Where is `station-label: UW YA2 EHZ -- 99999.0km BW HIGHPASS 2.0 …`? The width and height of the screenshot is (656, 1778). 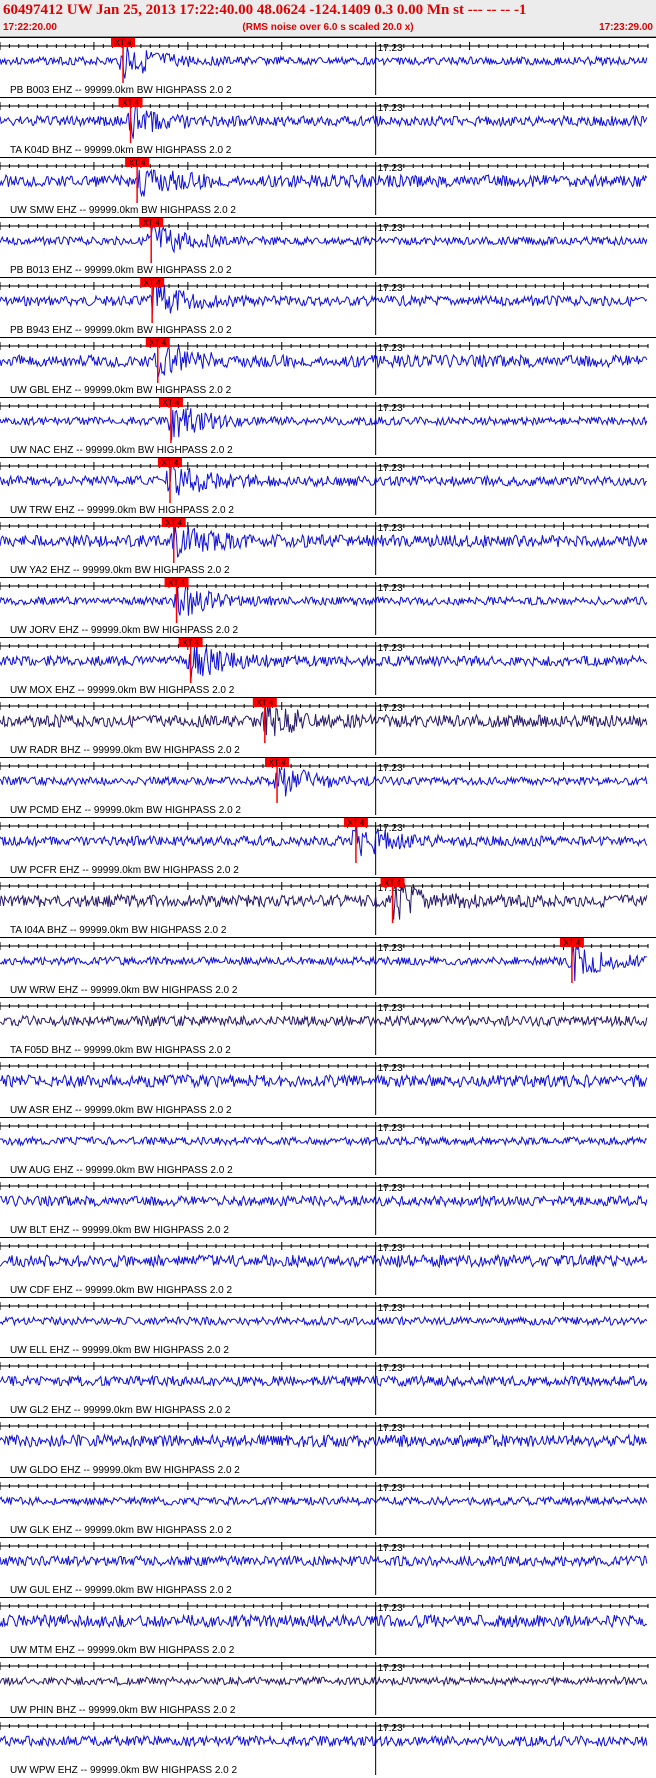
station-label: UW YA2 EHZ -- 99999.0km BW HIGHPASS 2.0 … is located at coordinates (120, 570).